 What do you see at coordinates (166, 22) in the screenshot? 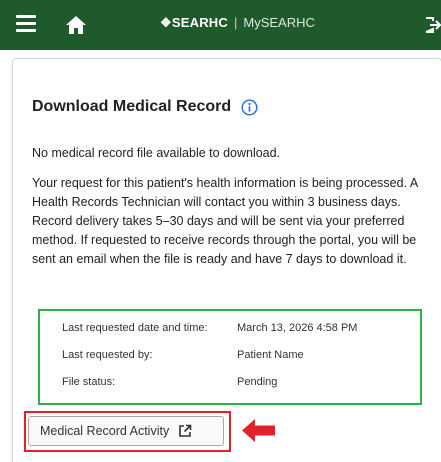
I see `logo-mark-icon: ❖` at bounding box center [166, 22].